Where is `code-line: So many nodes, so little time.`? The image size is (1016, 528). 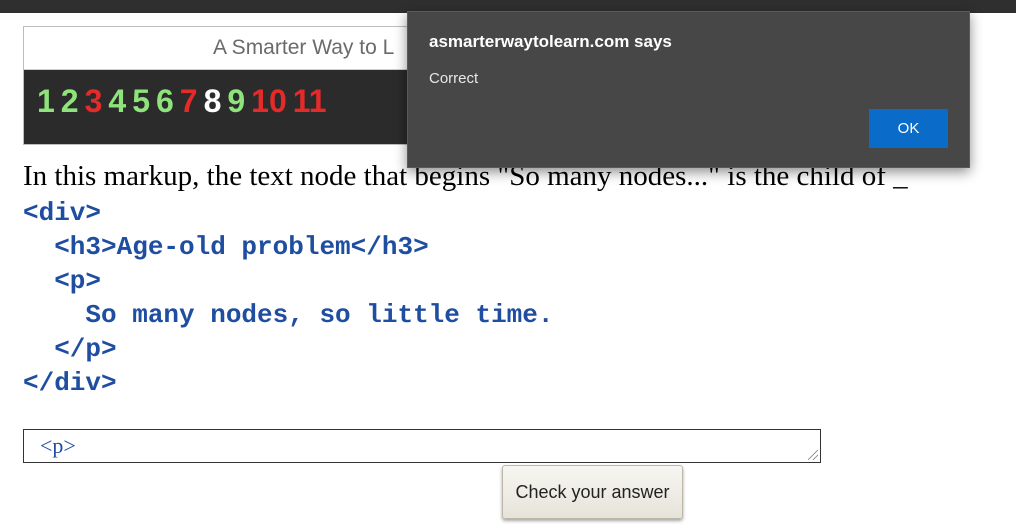
code-line: So many nodes, so little time. is located at coordinates (288, 315).